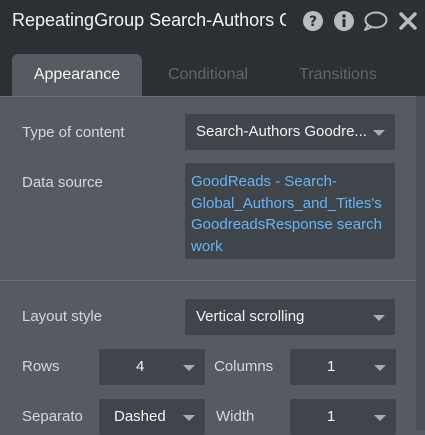  Describe the element at coordinates (250, 316) in the screenshot. I see `layout-style-value: Vertical scrolling` at that location.